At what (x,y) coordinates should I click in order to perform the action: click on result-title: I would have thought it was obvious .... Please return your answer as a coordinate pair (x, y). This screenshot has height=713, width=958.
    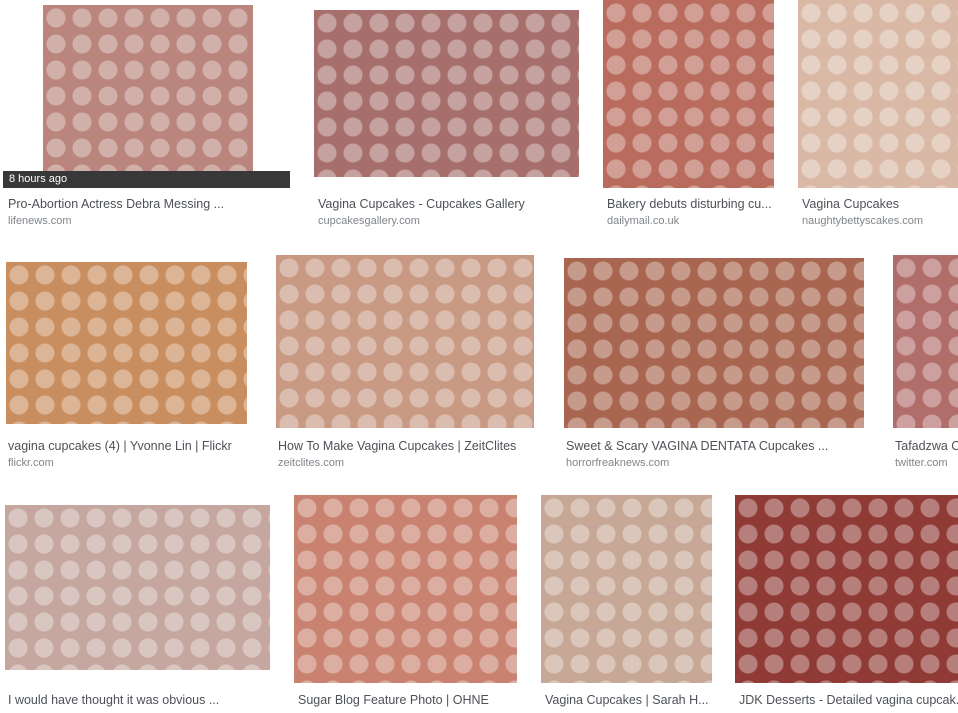
    Looking at the image, I should click on (143, 700).